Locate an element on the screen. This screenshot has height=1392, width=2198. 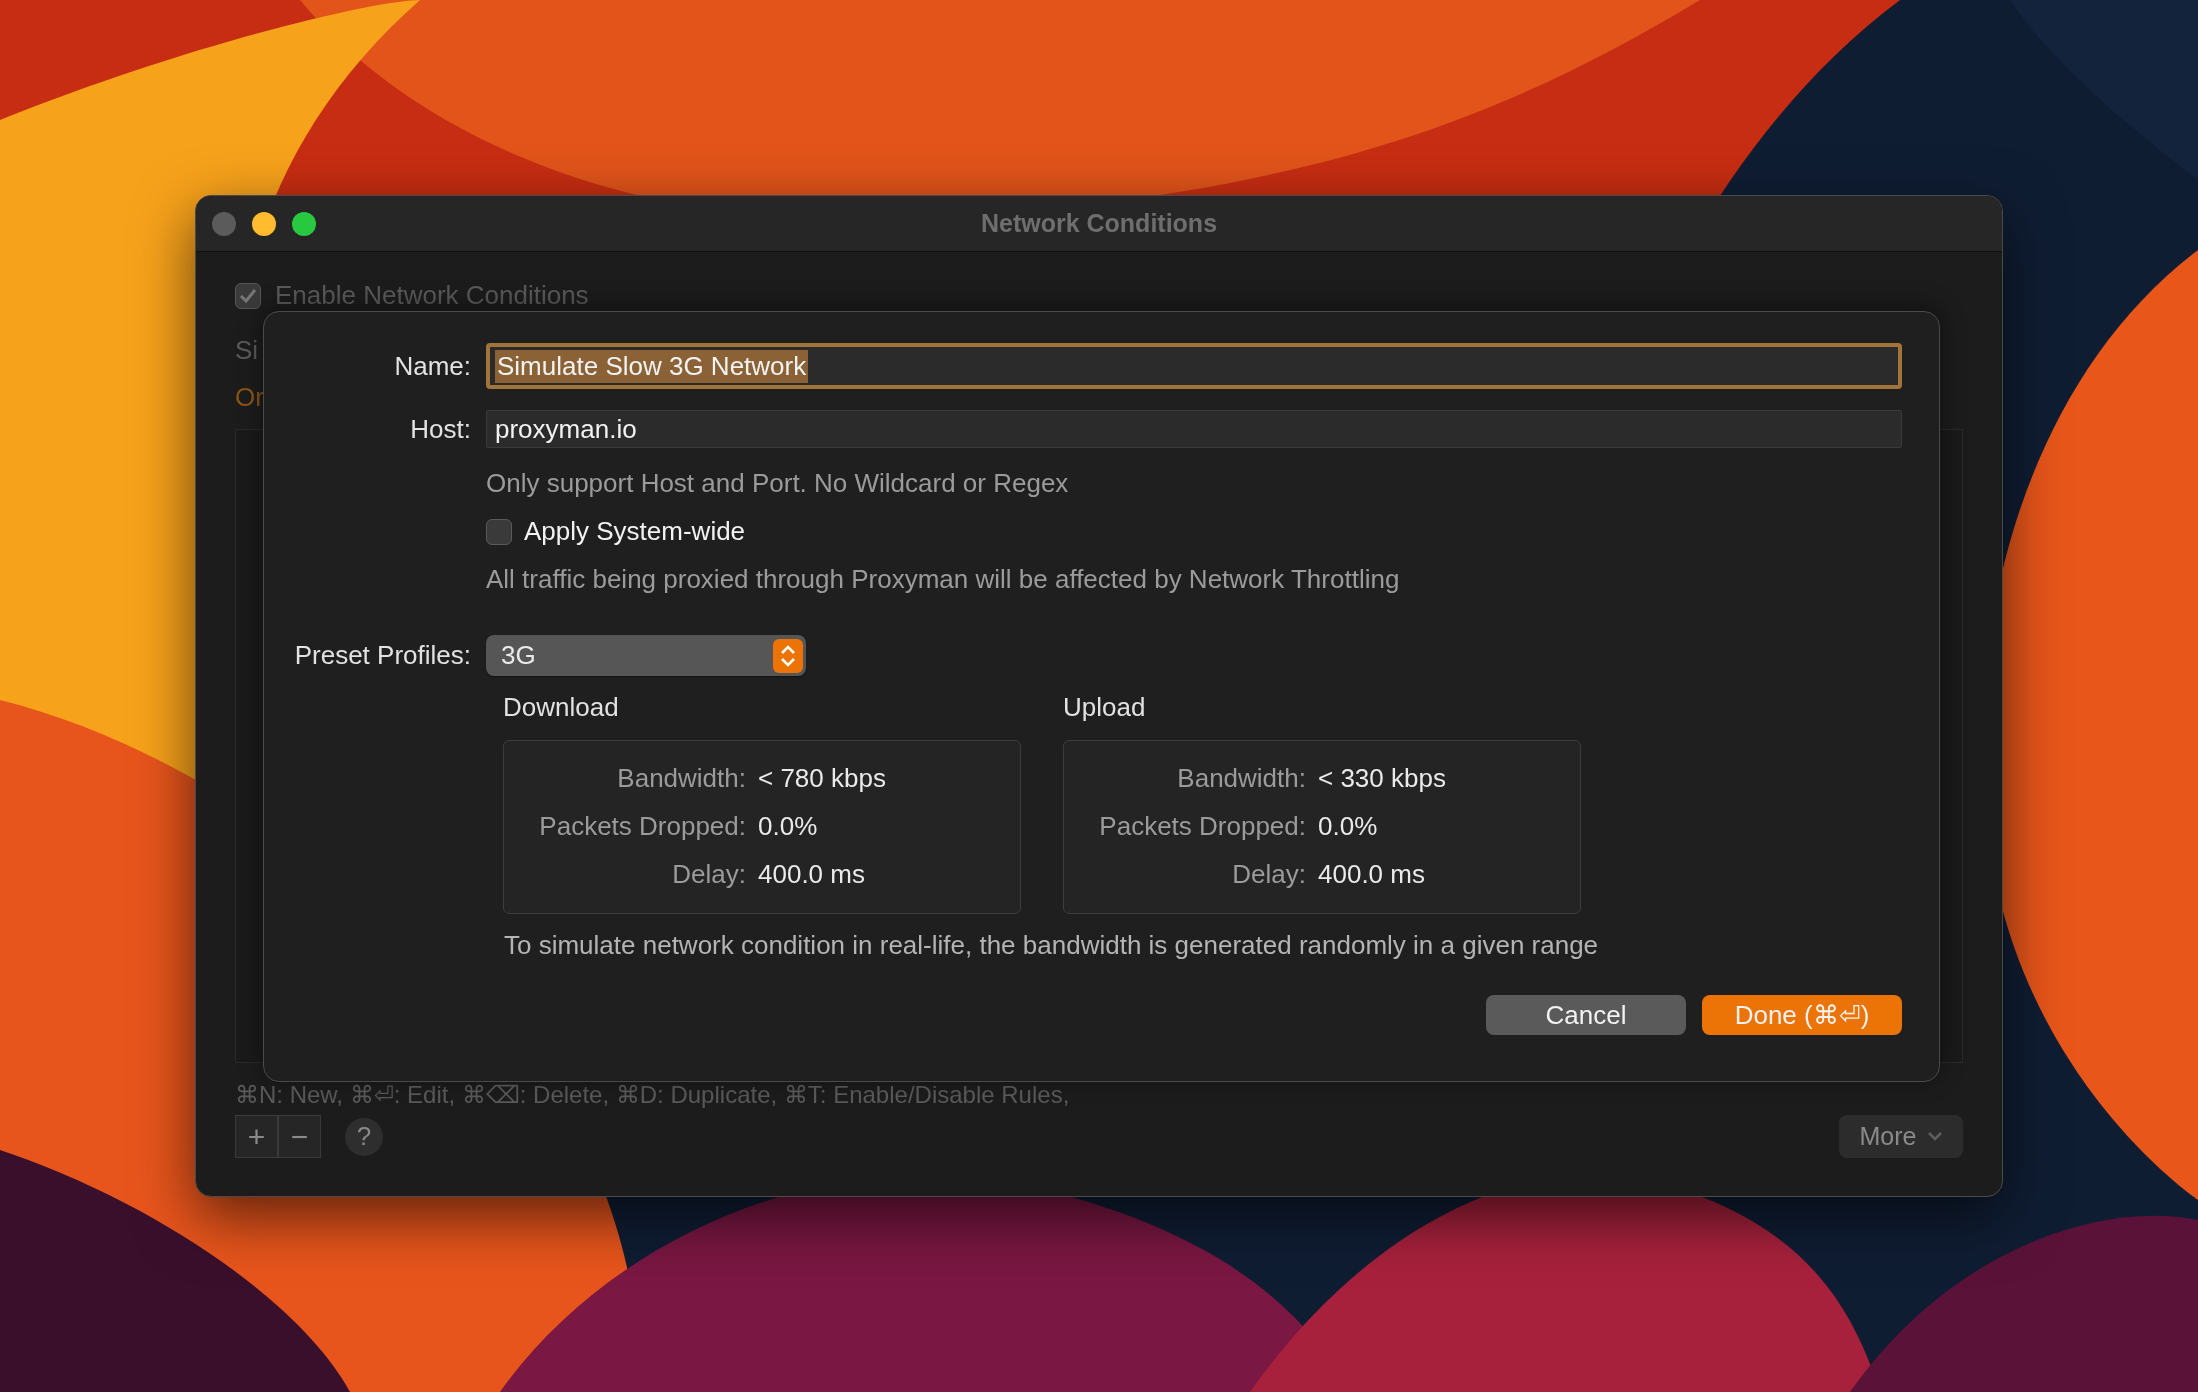
field-label: Name: is located at coordinates (432, 366).